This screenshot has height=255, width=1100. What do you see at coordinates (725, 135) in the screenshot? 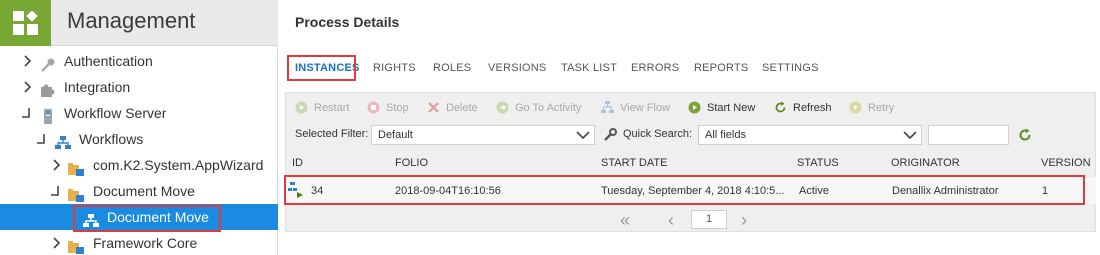
I see `quick-search-value: All fields` at bounding box center [725, 135].